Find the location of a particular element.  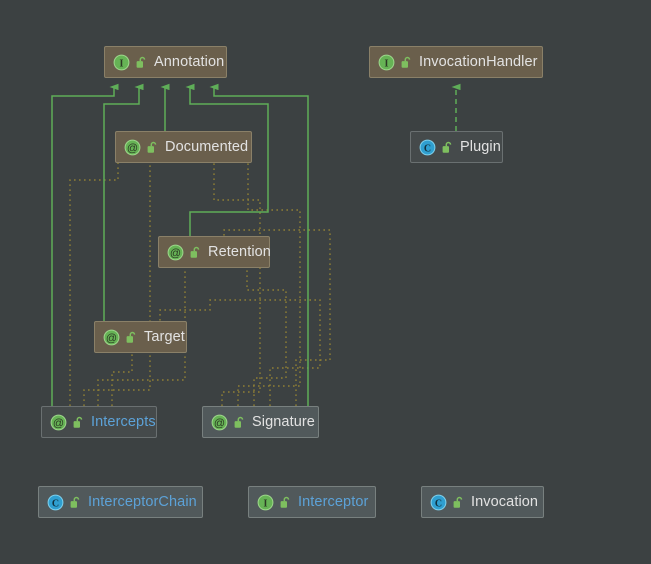

node-intercepts: @ Intercepts is located at coordinates (99, 422).